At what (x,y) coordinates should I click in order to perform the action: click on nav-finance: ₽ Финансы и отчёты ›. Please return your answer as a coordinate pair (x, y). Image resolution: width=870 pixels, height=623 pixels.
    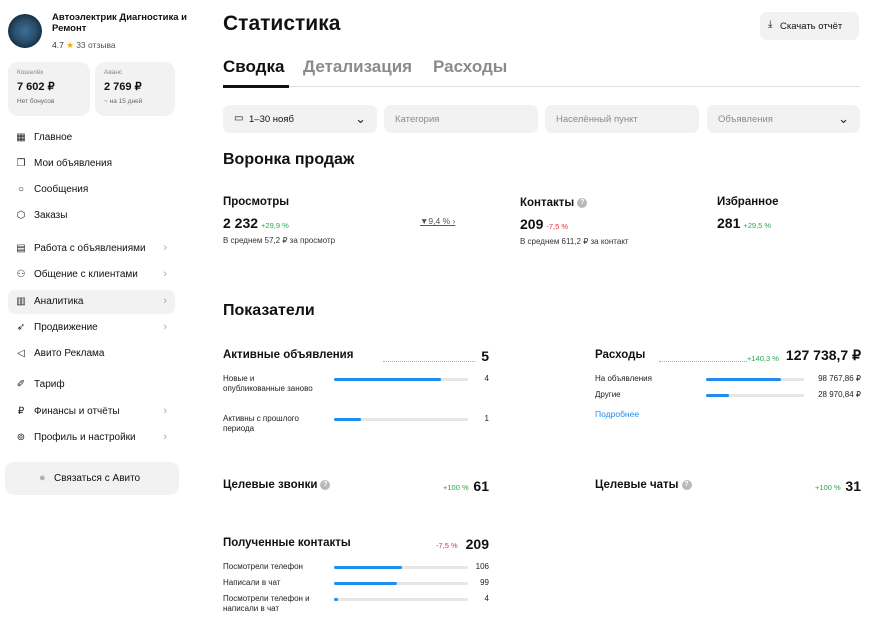
    Looking at the image, I should click on (91, 412).